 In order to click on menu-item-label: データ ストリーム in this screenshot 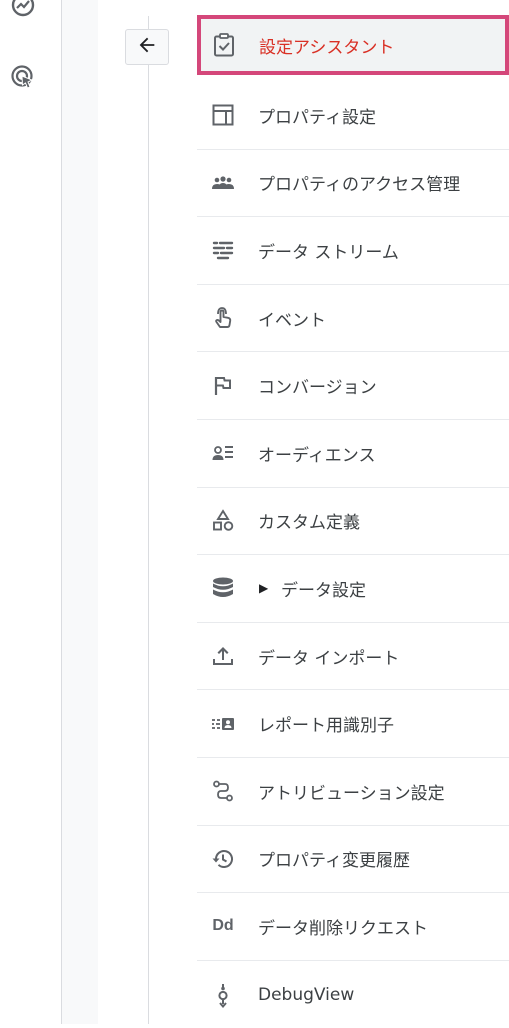, I will do `click(328, 252)`.